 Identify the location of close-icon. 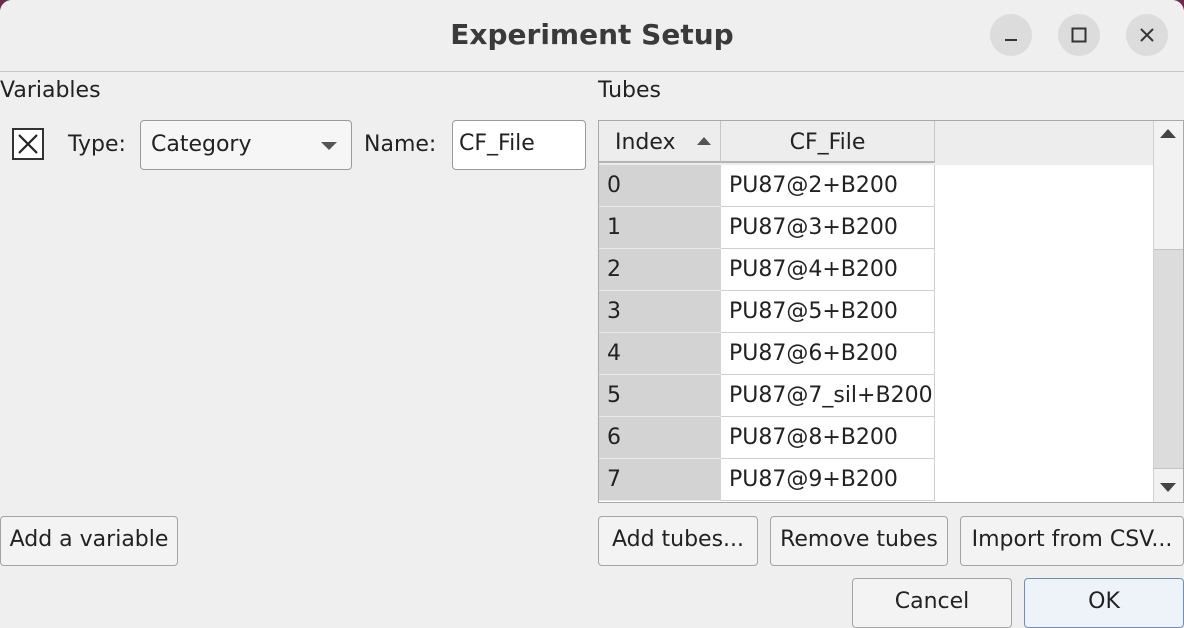
(1147, 35).